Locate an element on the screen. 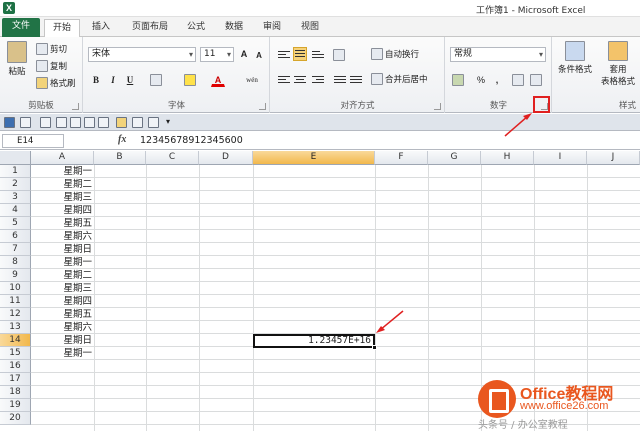 This screenshot has width=640, height=431. watermark: Office教程网 www.office26.com 头条号 / 办公室教程 is located at coordinates (559, 404).